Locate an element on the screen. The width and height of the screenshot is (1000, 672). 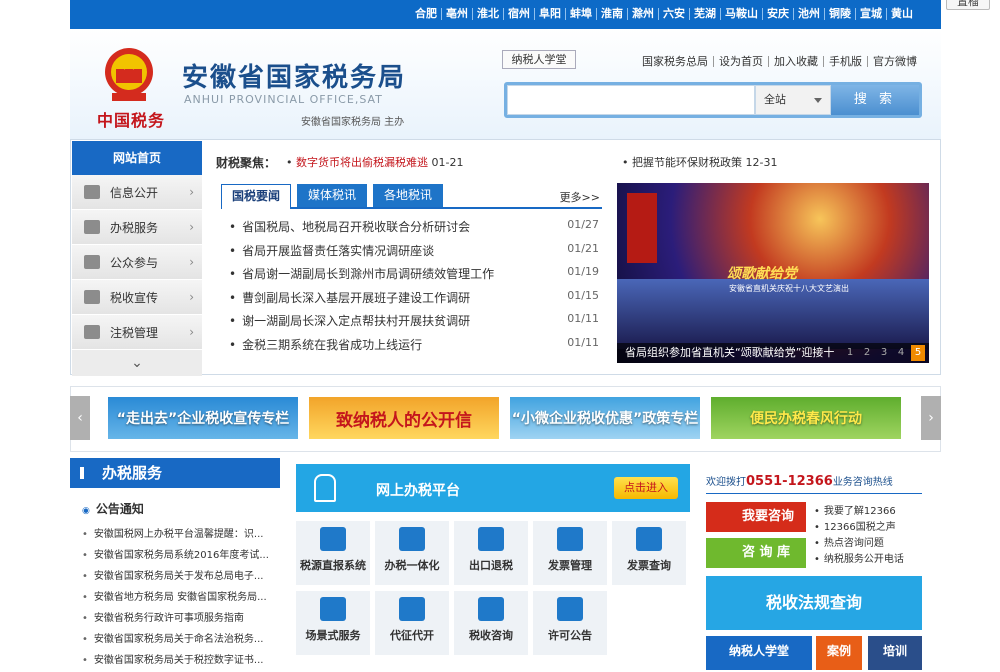
tax-law-query-button: 税收法规查询 is located at coordinates (814, 603).